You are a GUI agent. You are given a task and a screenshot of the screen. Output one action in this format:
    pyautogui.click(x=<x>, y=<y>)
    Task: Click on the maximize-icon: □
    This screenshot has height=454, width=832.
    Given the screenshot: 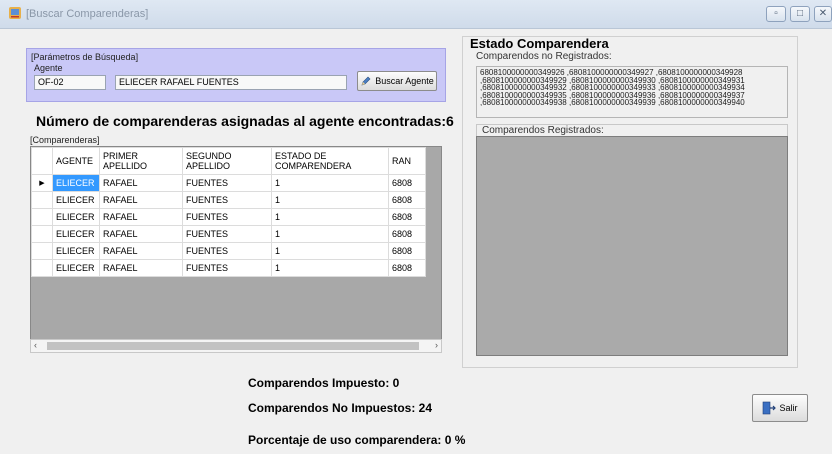 What is the action you would take?
    pyautogui.click(x=800, y=13)
    